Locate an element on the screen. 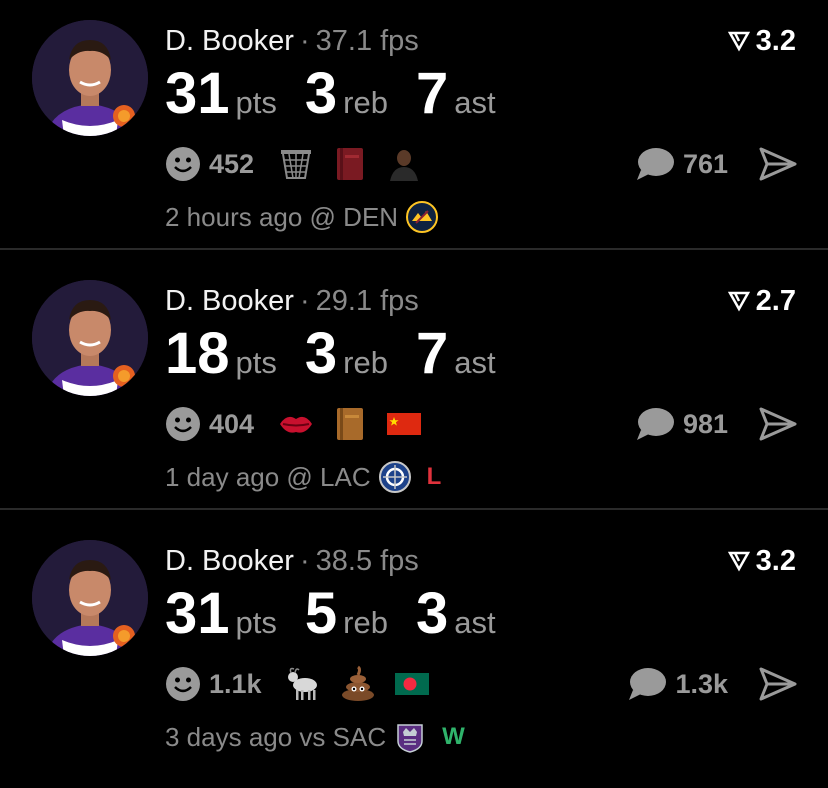  clippers-logo-icon is located at coordinates (394, 477).